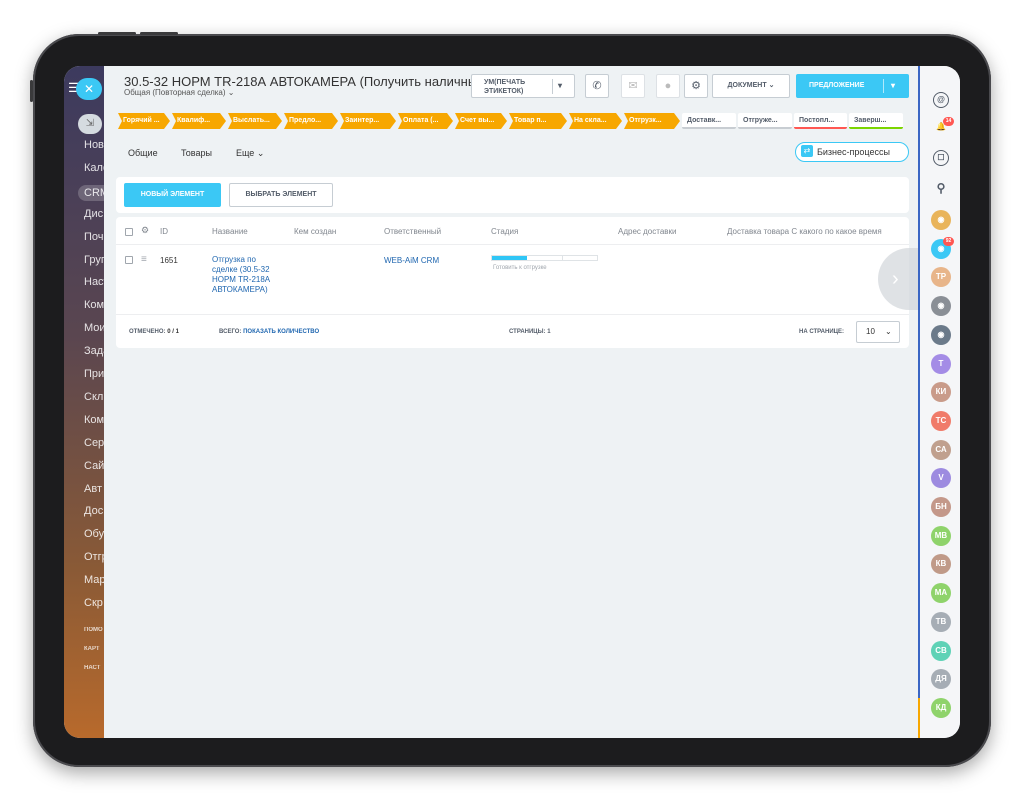  Describe the element at coordinates (91, 192) in the screenshot. I see `nav-item: CRM` at that location.